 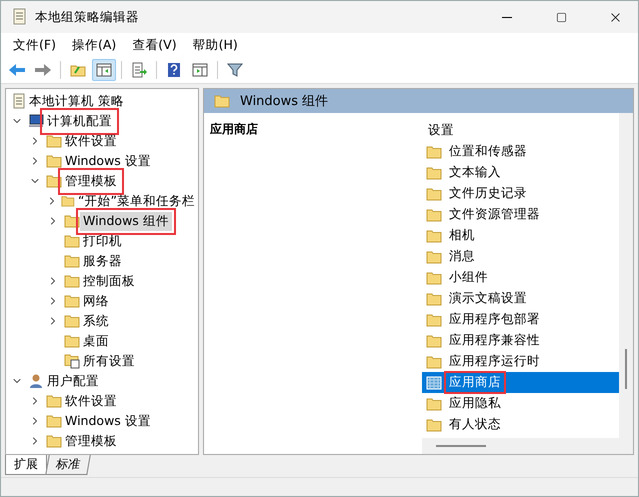 I want to click on tree-pane-icon, so click(x=104, y=70).